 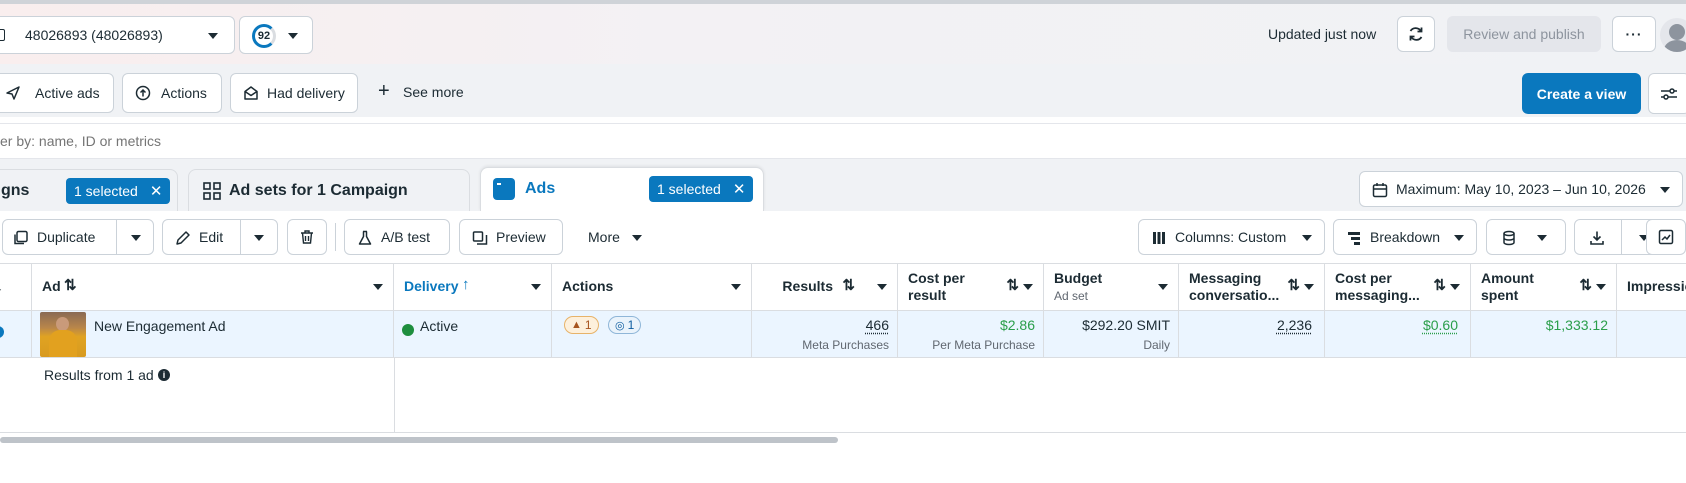 I want to click on tab-ads: Ads 1 selected ✕, so click(x=622, y=189).